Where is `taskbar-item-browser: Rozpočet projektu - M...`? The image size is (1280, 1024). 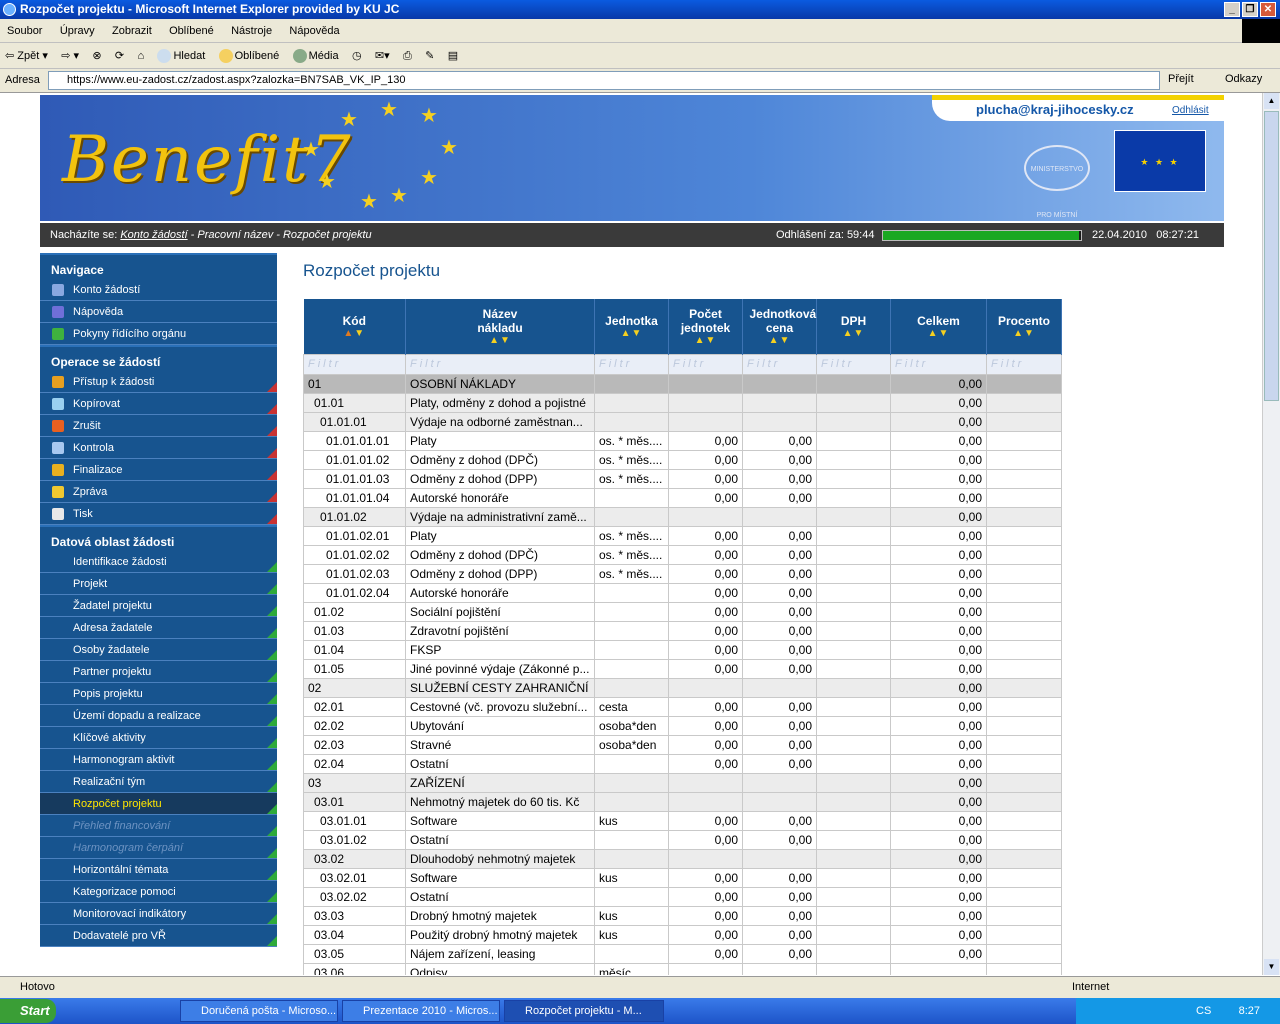
taskbar-item-browser: Rozpočet projektu - M... is located at coordinates (584, 1011).